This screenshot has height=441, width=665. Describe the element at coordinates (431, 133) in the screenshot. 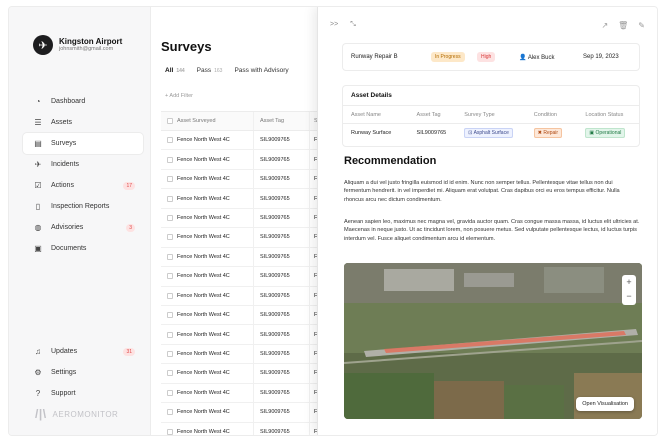

I see `asset-tag: SIL9009765` at that location.